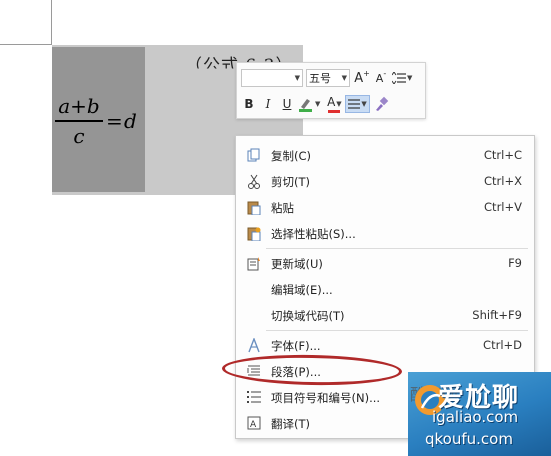 The image size is (551, 456). Describe the element at coordinates (515, 263) in the screenshot. I see `menu-item-shortcut: F9` at that location.